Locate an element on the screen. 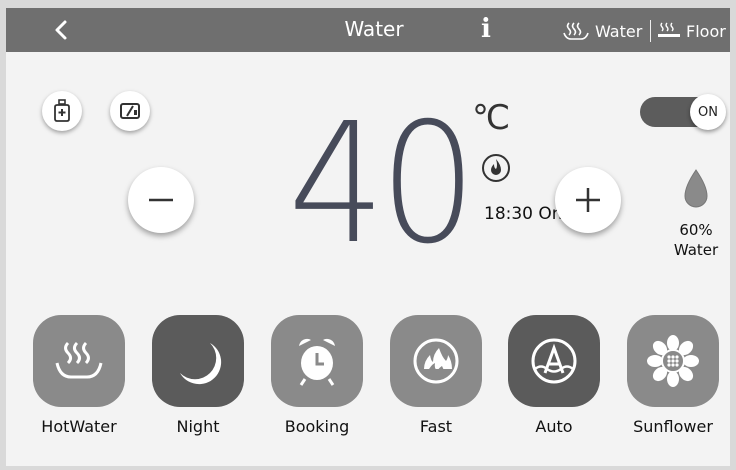 This screenshot has width=736, height=470. top-bar: Water i Water Floor is located at coordinates (368, 30).